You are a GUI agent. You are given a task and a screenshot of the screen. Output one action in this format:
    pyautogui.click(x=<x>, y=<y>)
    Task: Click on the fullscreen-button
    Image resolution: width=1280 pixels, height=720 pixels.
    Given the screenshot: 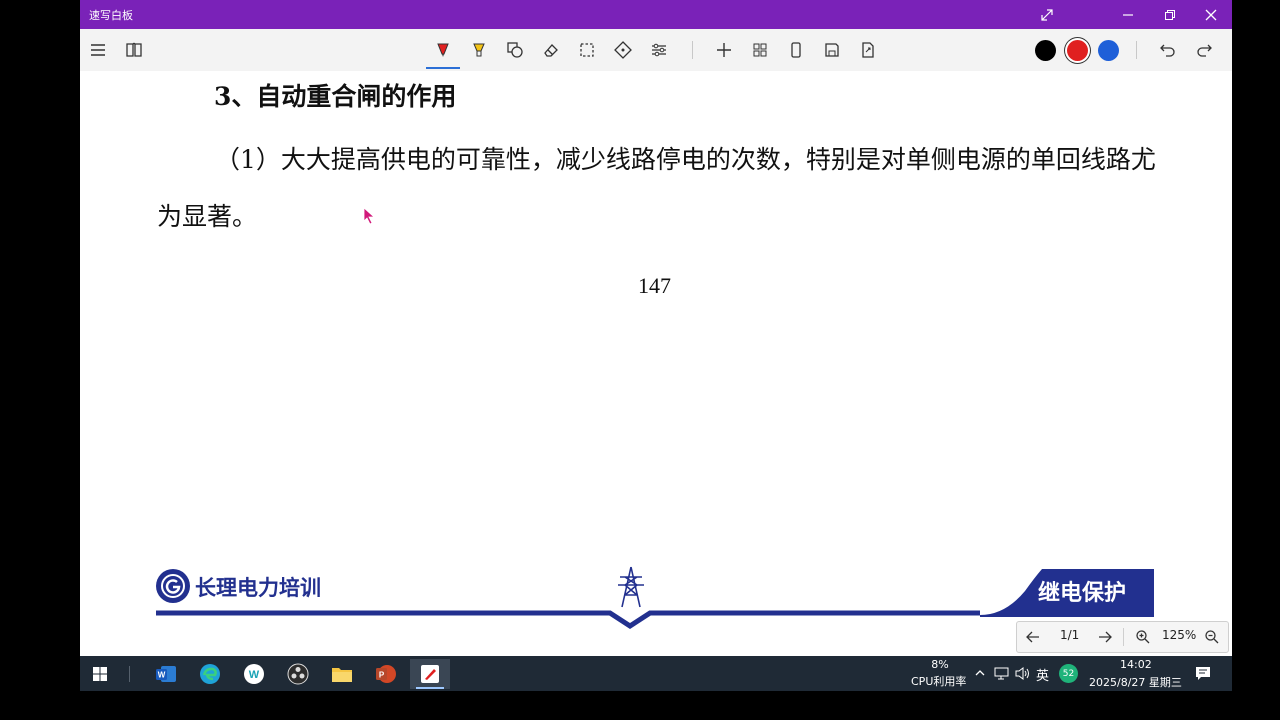 What is the action you would take?
    pyautogui.click(x=1047, y=14)
    